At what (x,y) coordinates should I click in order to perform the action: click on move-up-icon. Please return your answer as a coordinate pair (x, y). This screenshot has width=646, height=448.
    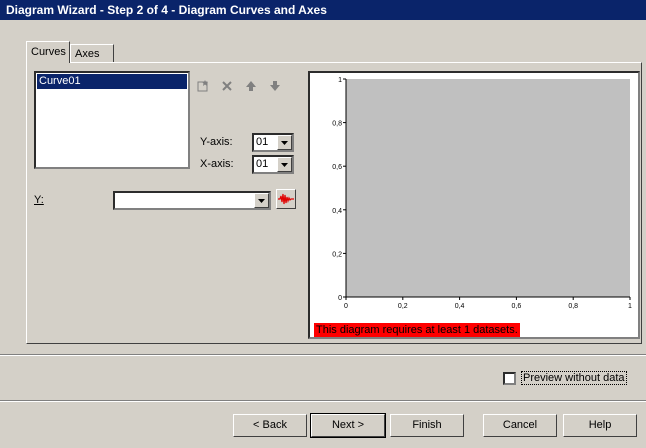
    Looking at the image, I should click on (251, 86).